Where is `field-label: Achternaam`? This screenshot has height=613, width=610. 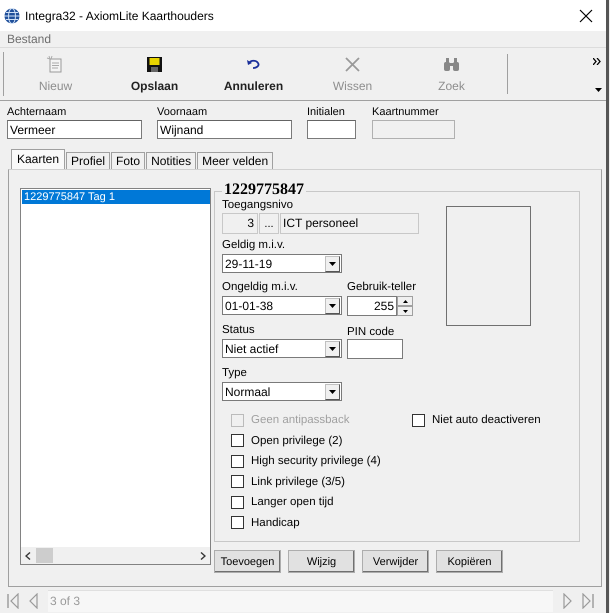
field-label: Achternaam is located at coordinates (37, 112).